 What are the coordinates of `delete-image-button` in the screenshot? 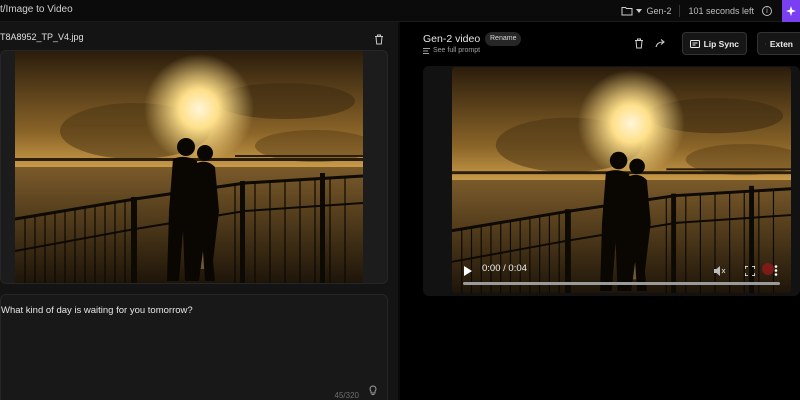 It's located at (379, 41).